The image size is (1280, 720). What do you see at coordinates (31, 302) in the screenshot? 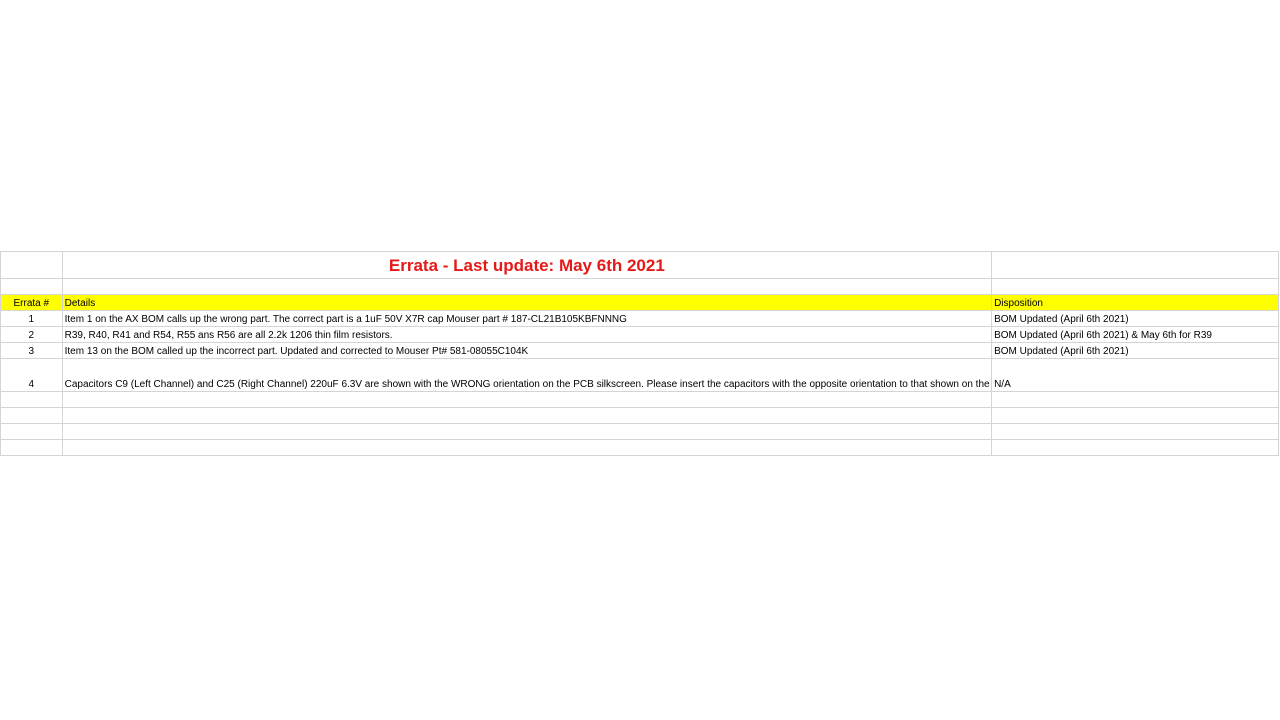
I see `header-errata-number: Errata #` at bounding box center [31, 302].